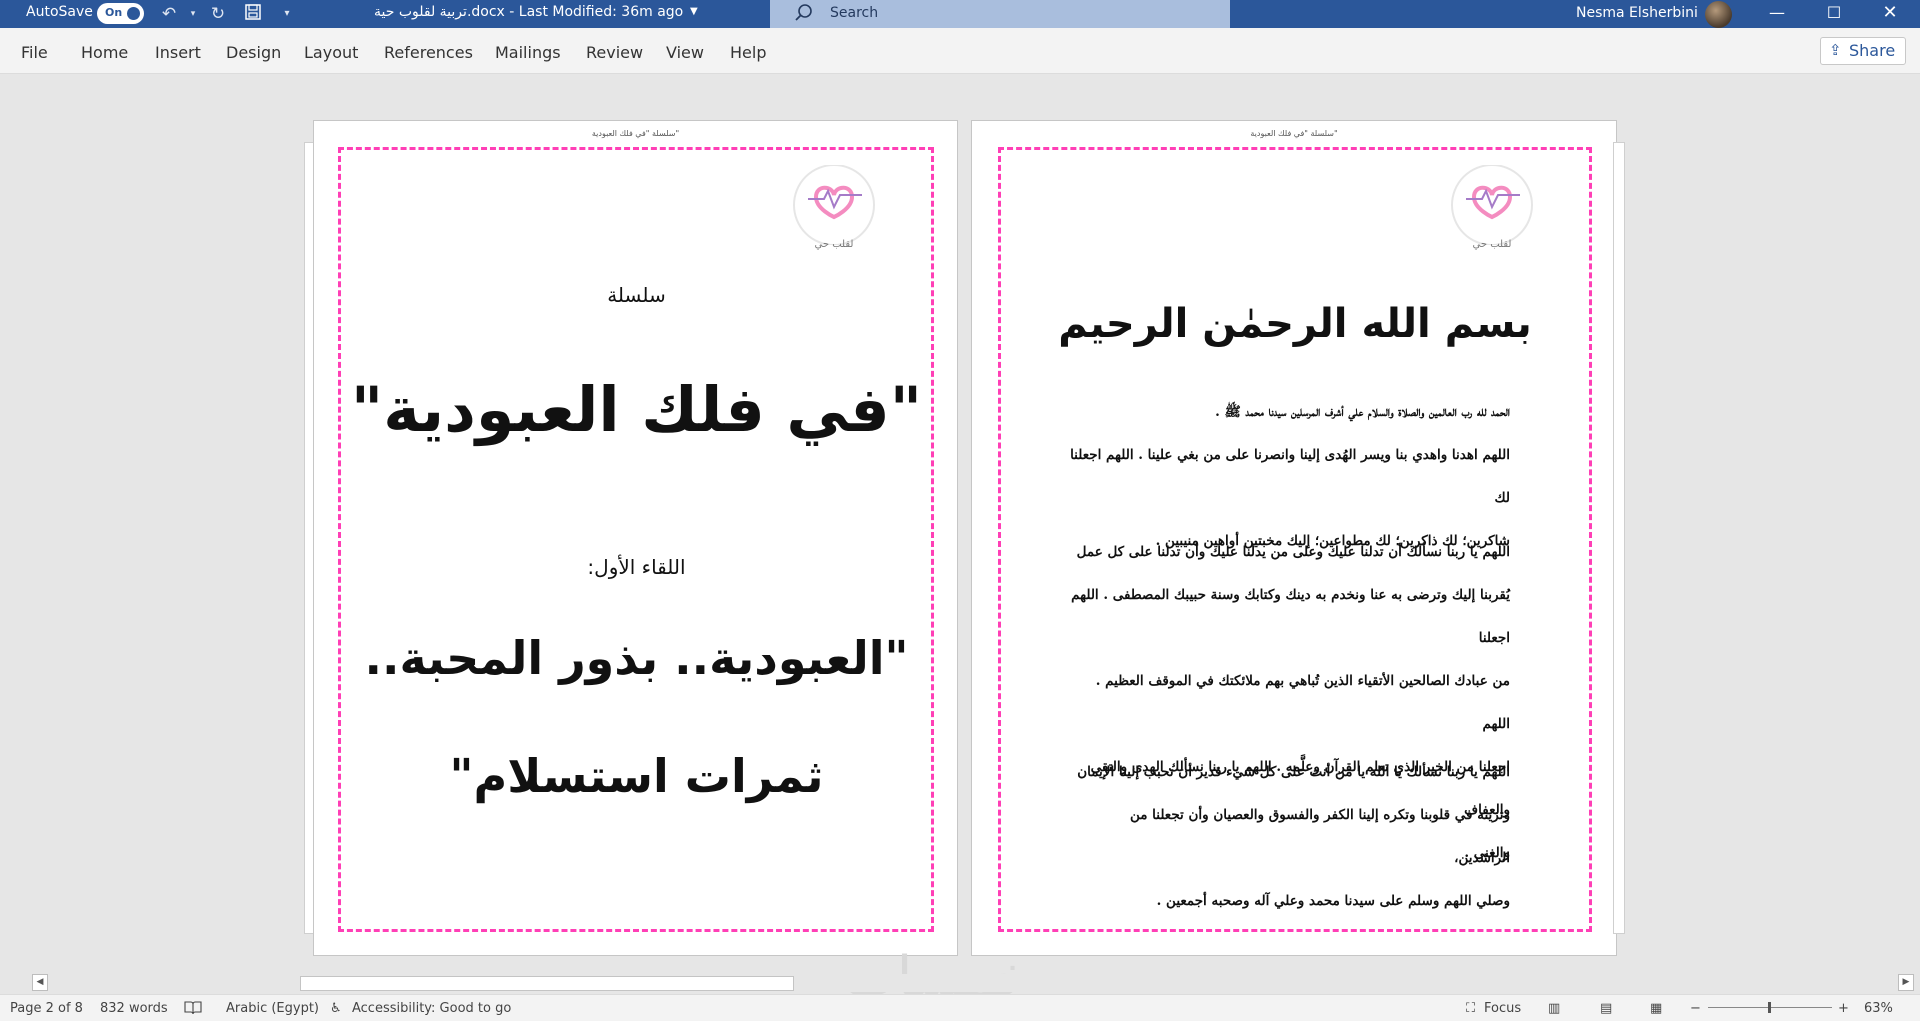  I want to click on tab-design: Design, so click(253, 52).